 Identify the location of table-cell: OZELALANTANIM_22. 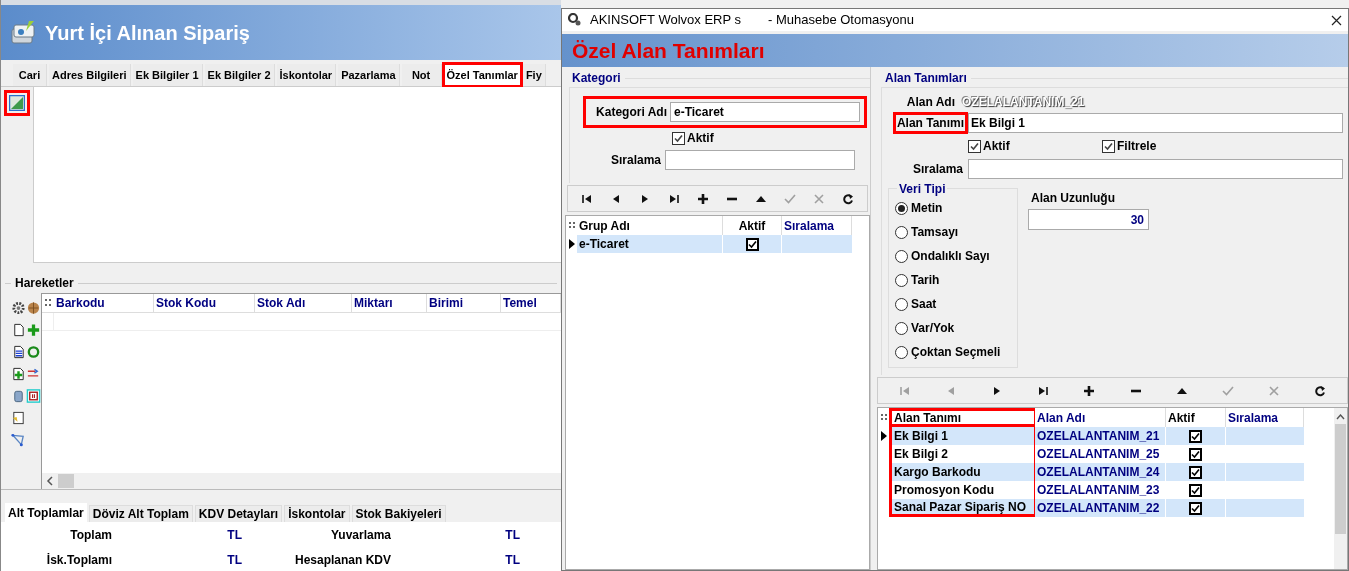
(1100, 508).